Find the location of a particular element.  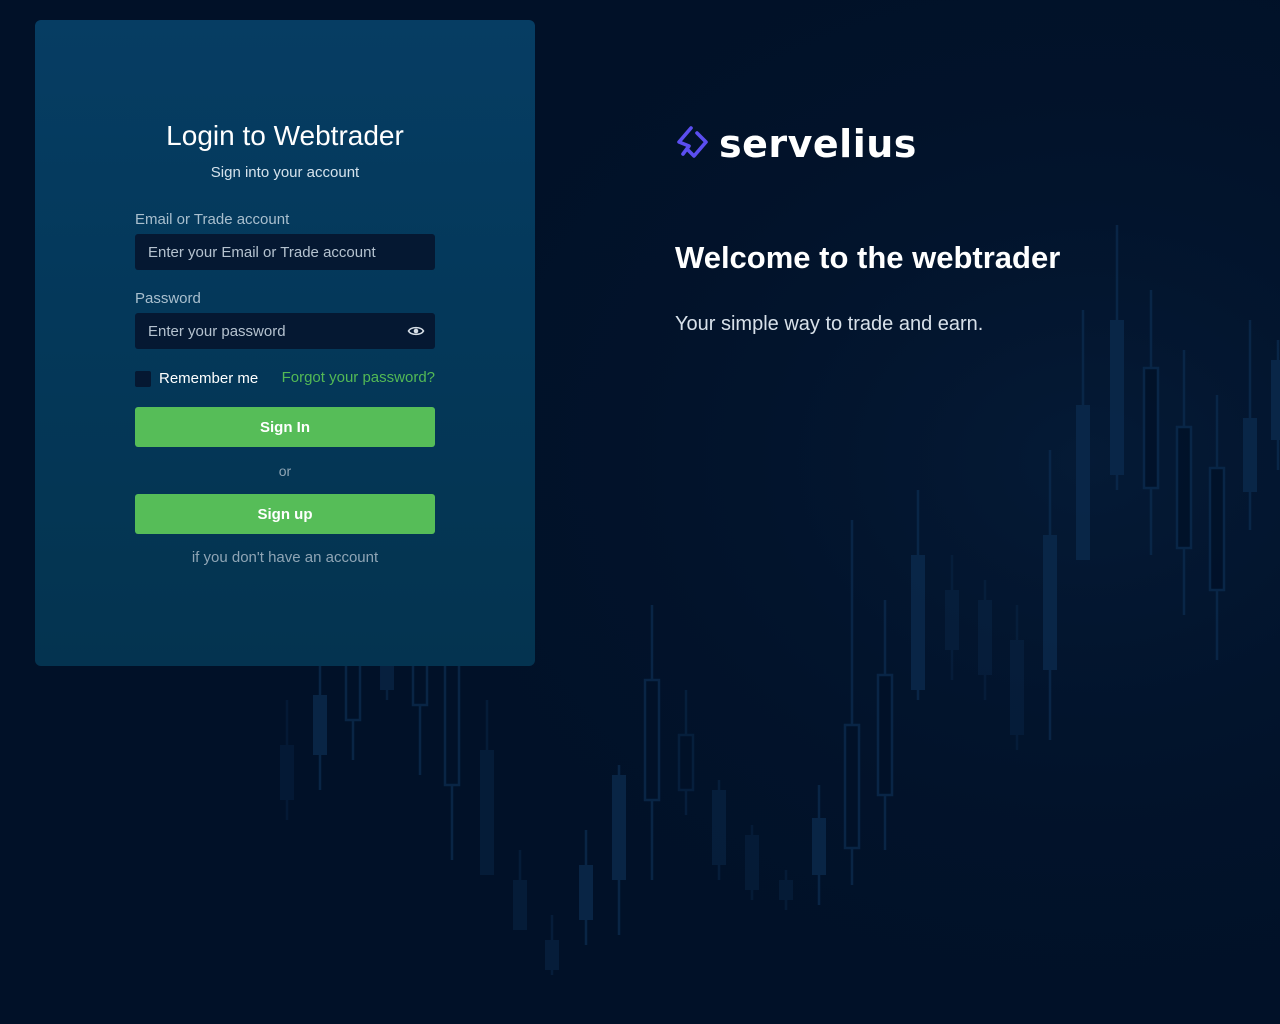

remember-me-label: Remember me is located at coordinates (209, 378).